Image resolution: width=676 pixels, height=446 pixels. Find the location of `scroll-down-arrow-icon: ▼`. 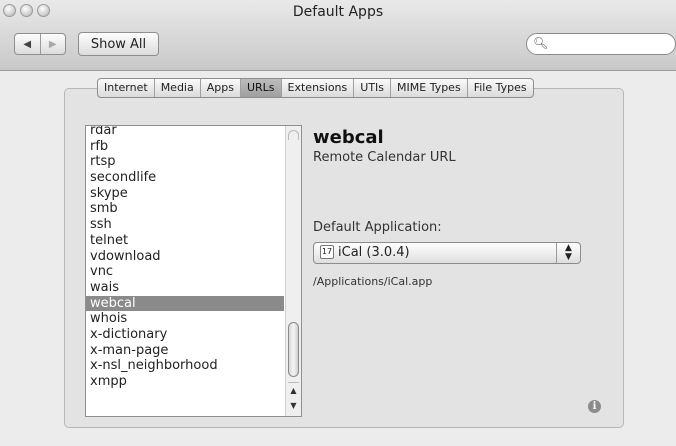

scroll-down-arrow-icon: ▼ is located at coordinates (293, 405).